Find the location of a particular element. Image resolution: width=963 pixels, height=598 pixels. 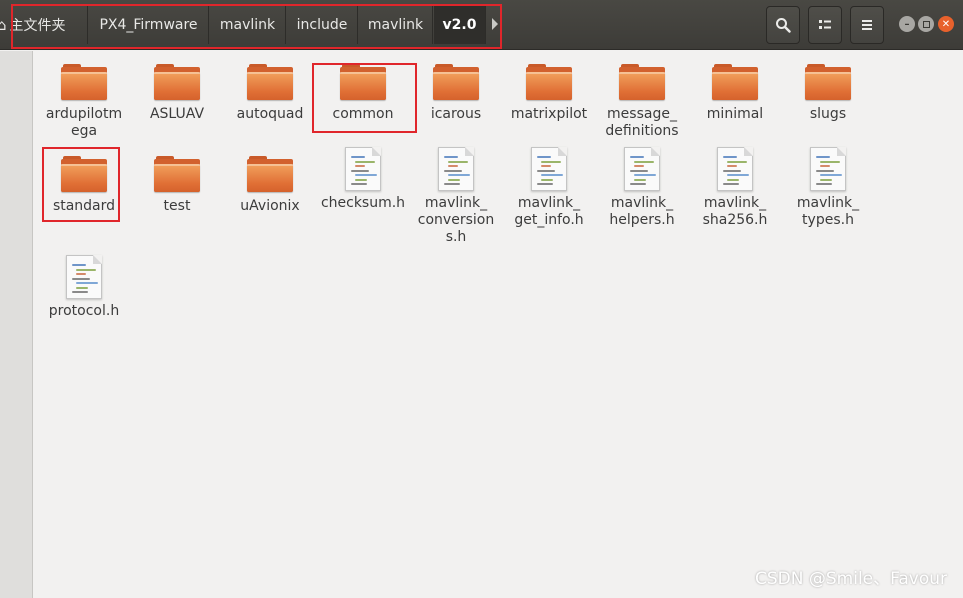

item-label: mavlink_ sha256.h is located at coordinates (735, 211).